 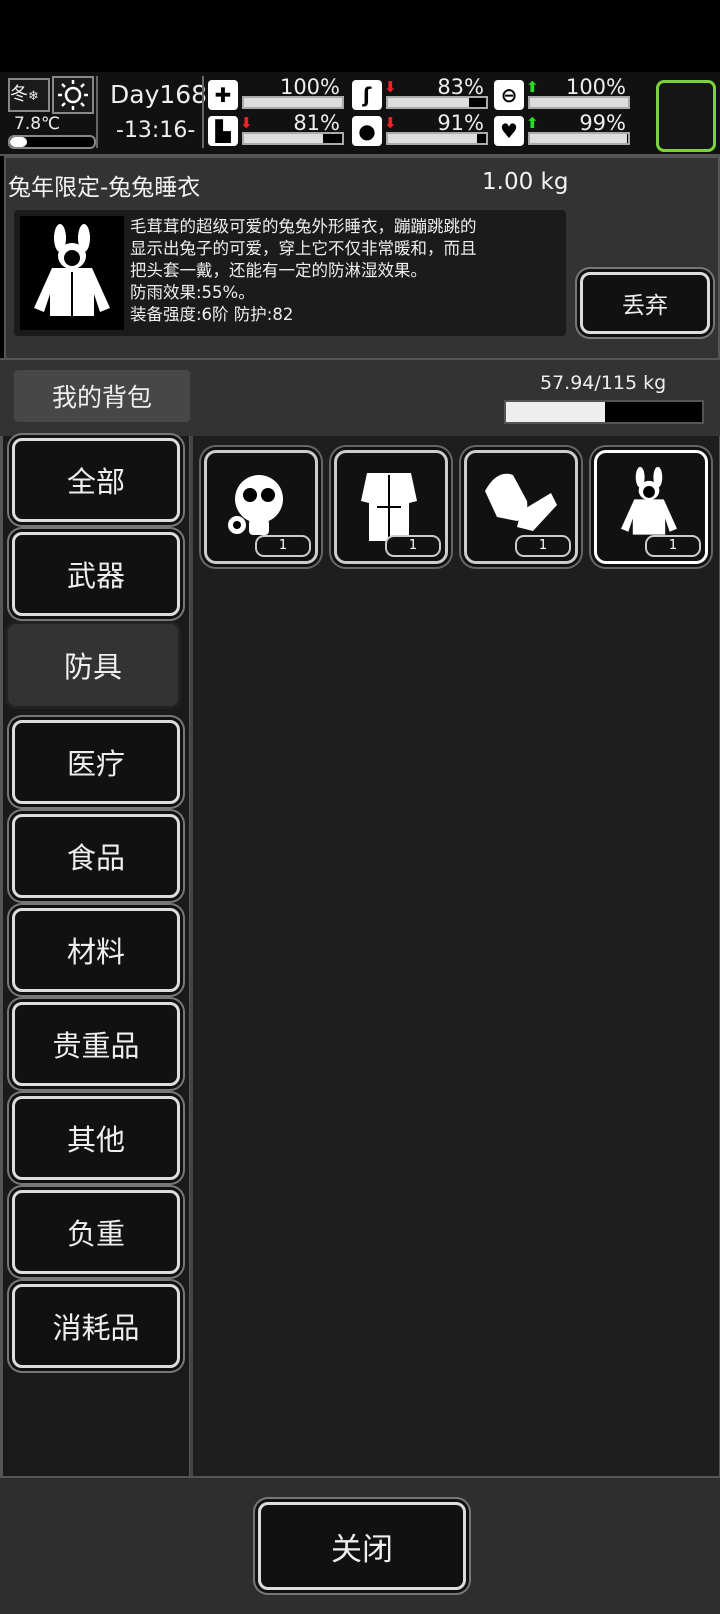 What do you see at coordinates (192, 292) in the screenshot?
I see `description-line: 防雨效果:55%。` at bounding box center [192, 292].